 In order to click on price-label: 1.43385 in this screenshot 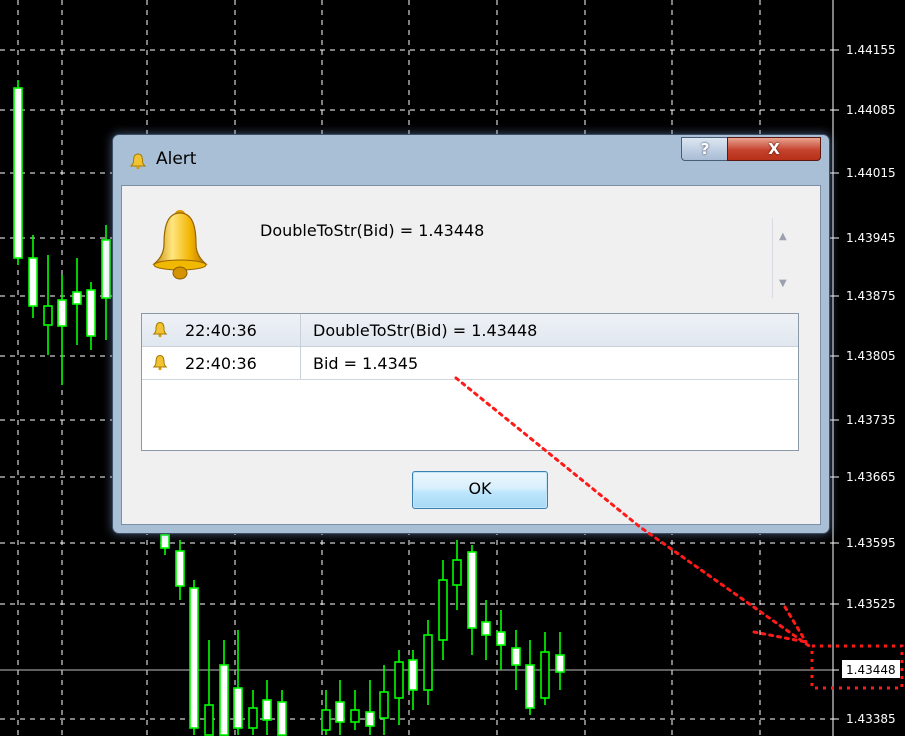, I will do `click(871, 719)`.